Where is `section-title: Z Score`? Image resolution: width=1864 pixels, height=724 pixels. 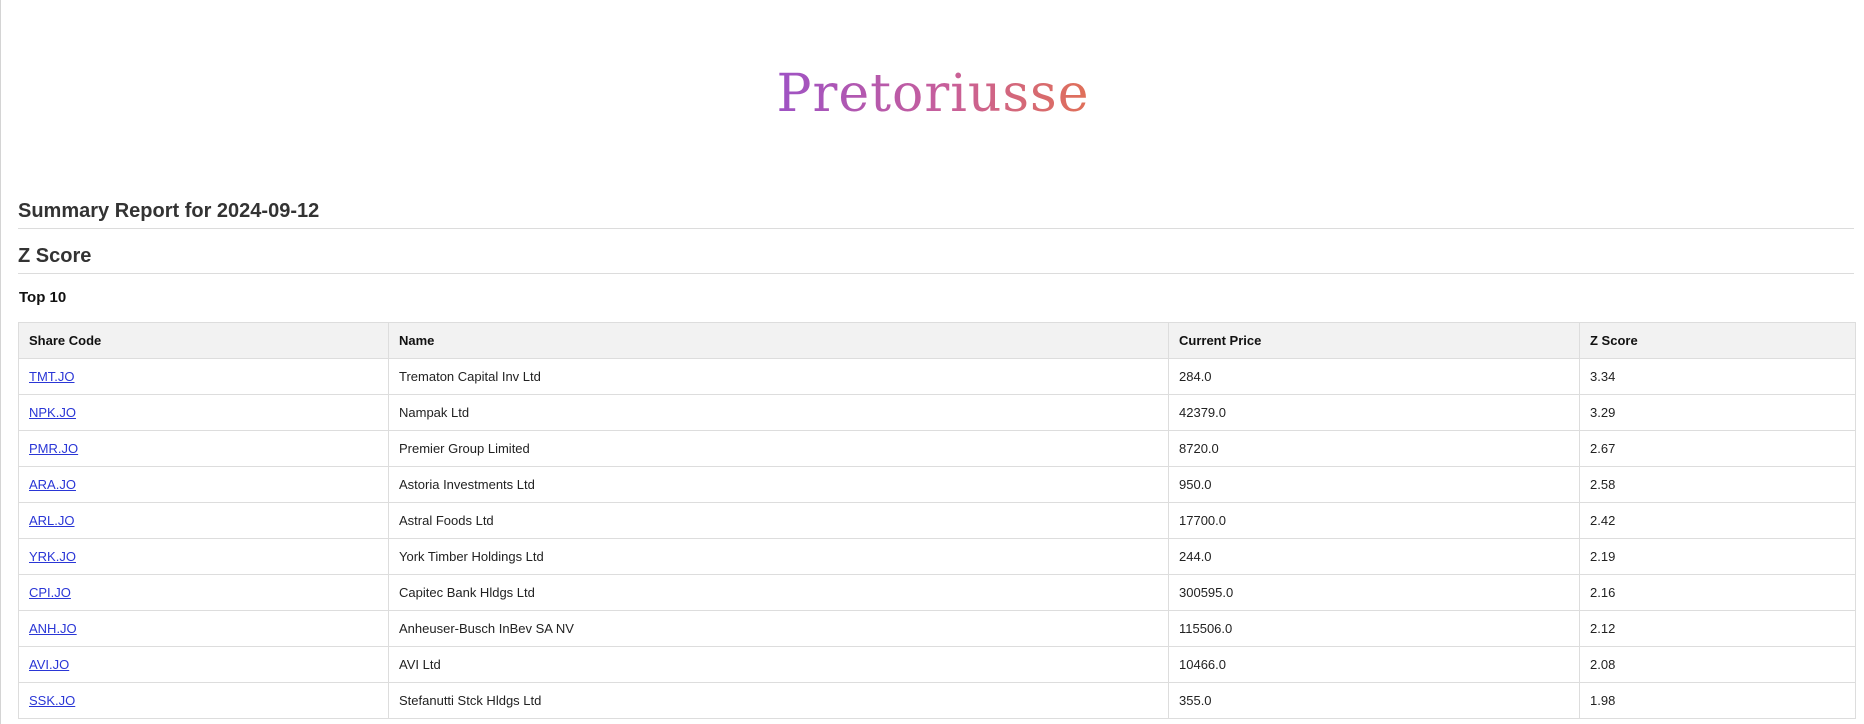
section-title: Z Score is located at coordinates (936, 257).